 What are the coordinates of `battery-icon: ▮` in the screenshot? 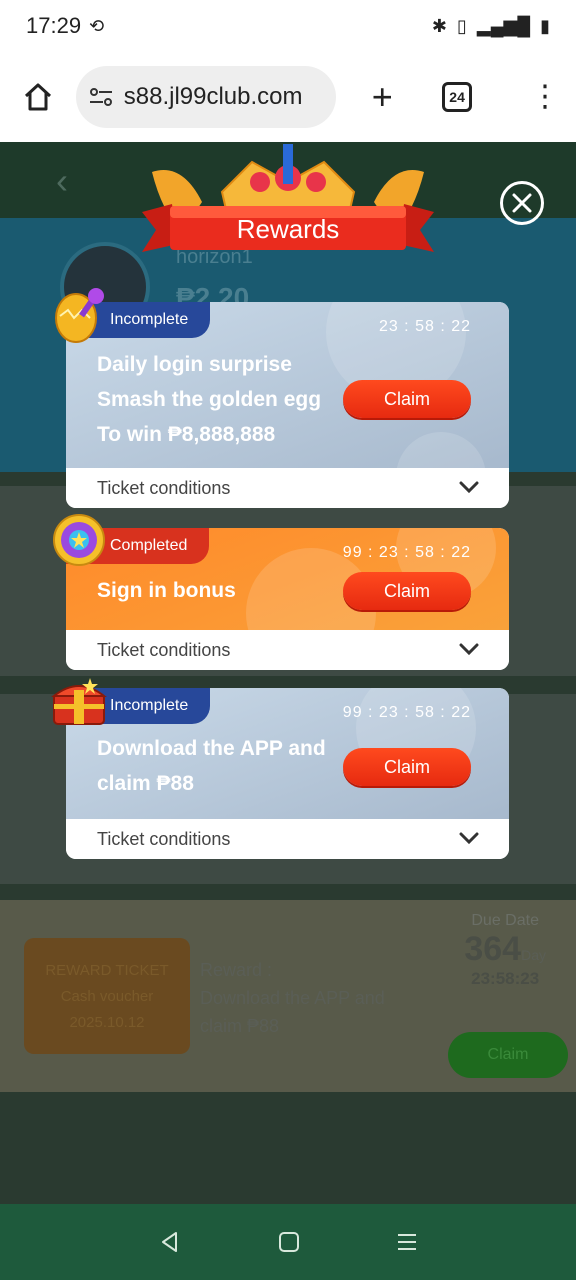 It's located at (545, 25).